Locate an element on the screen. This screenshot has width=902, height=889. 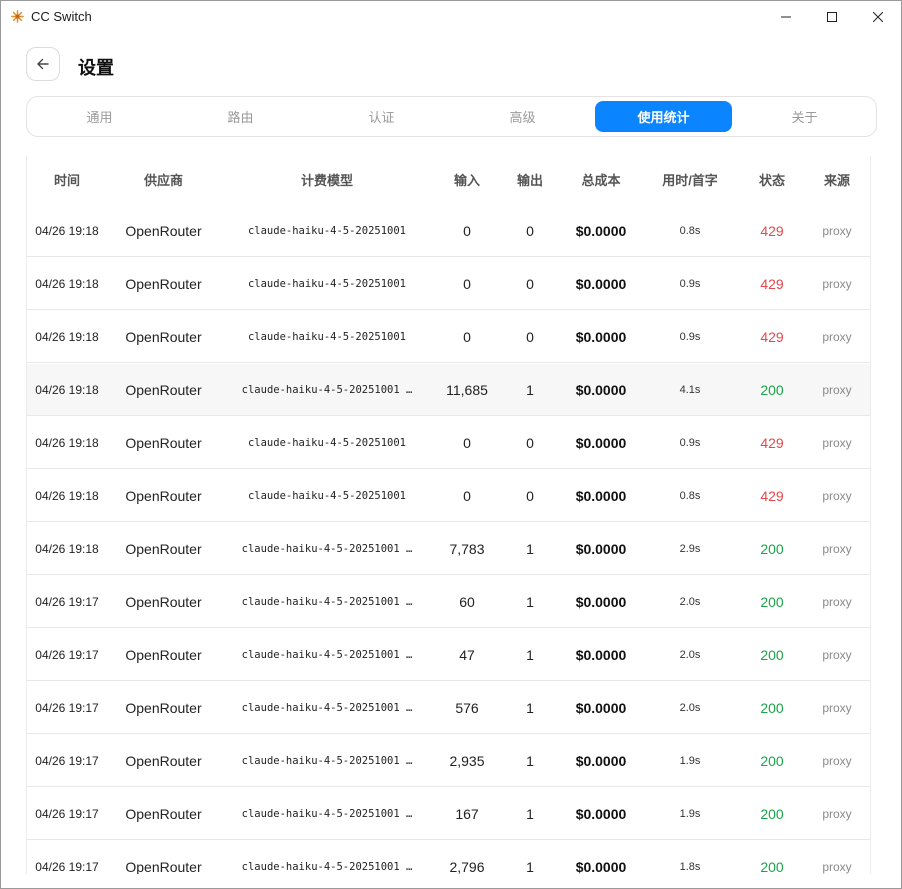
title-bar: CC Switch is located at coordinates (451, 16).